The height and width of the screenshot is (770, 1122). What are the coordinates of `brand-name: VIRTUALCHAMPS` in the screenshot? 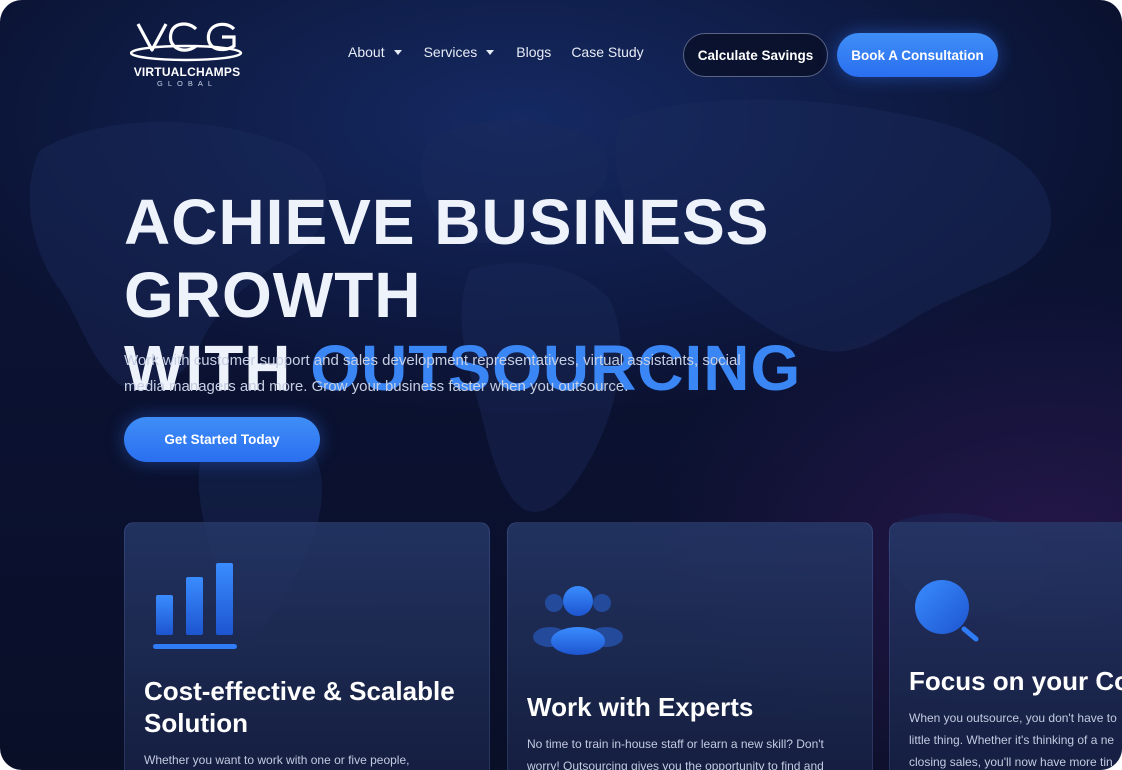 It's located at (187, 72).